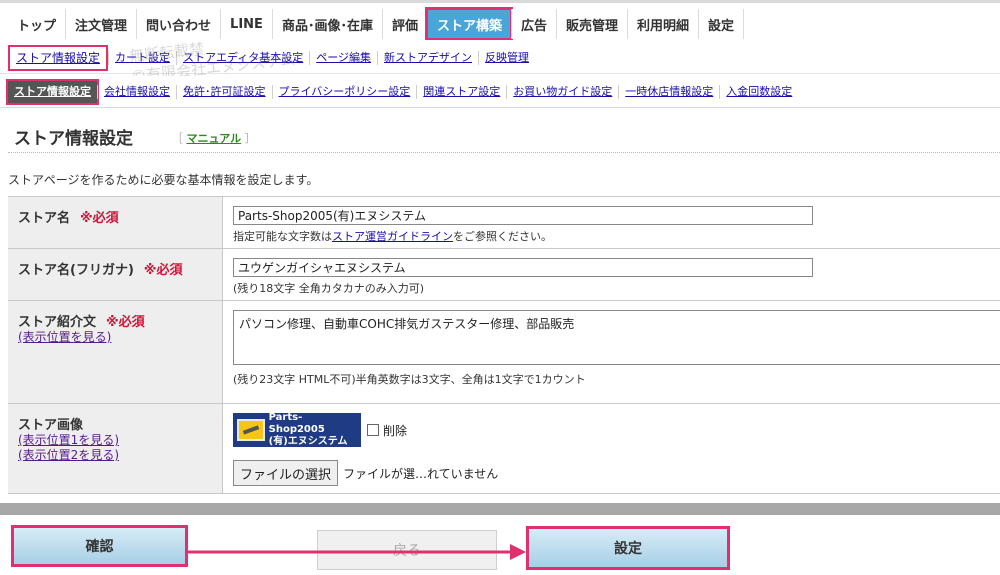 The image size is (1000, 575). What do you see at coordinates (286, 473) in the screenshot?
I see `file-select-button: ファイルの選択` at bounding box center [286, 473].